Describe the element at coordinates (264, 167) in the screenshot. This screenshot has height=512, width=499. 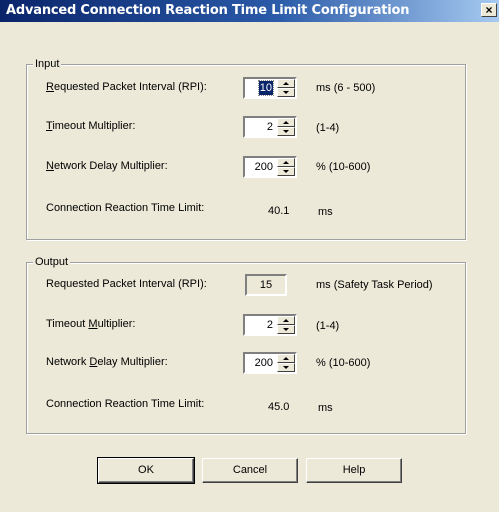
I see `input-network-value: 200` at that location.